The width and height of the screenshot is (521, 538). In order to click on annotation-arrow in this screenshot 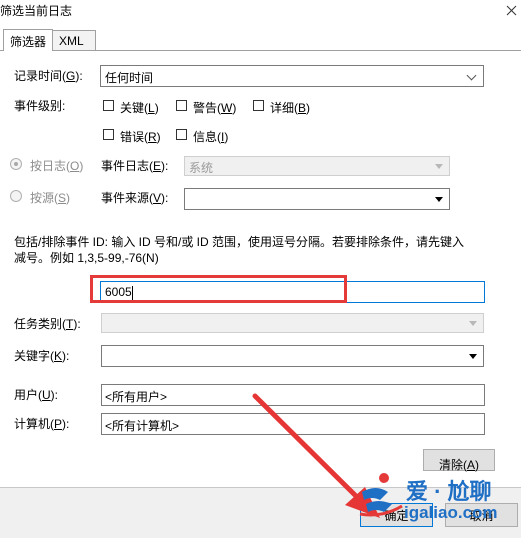, I will do `click(316, 455)`.